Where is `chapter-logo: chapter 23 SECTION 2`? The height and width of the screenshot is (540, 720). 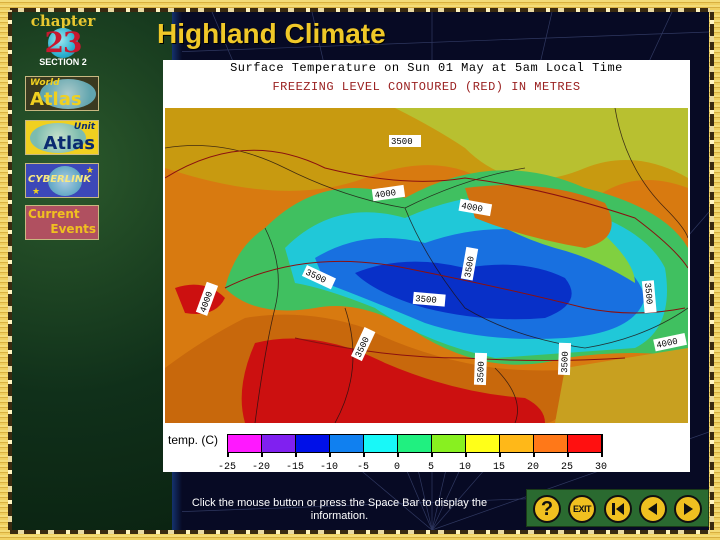
chapter-logo: chapter 23 SECTION 2 is located at coordinates (63, 42).